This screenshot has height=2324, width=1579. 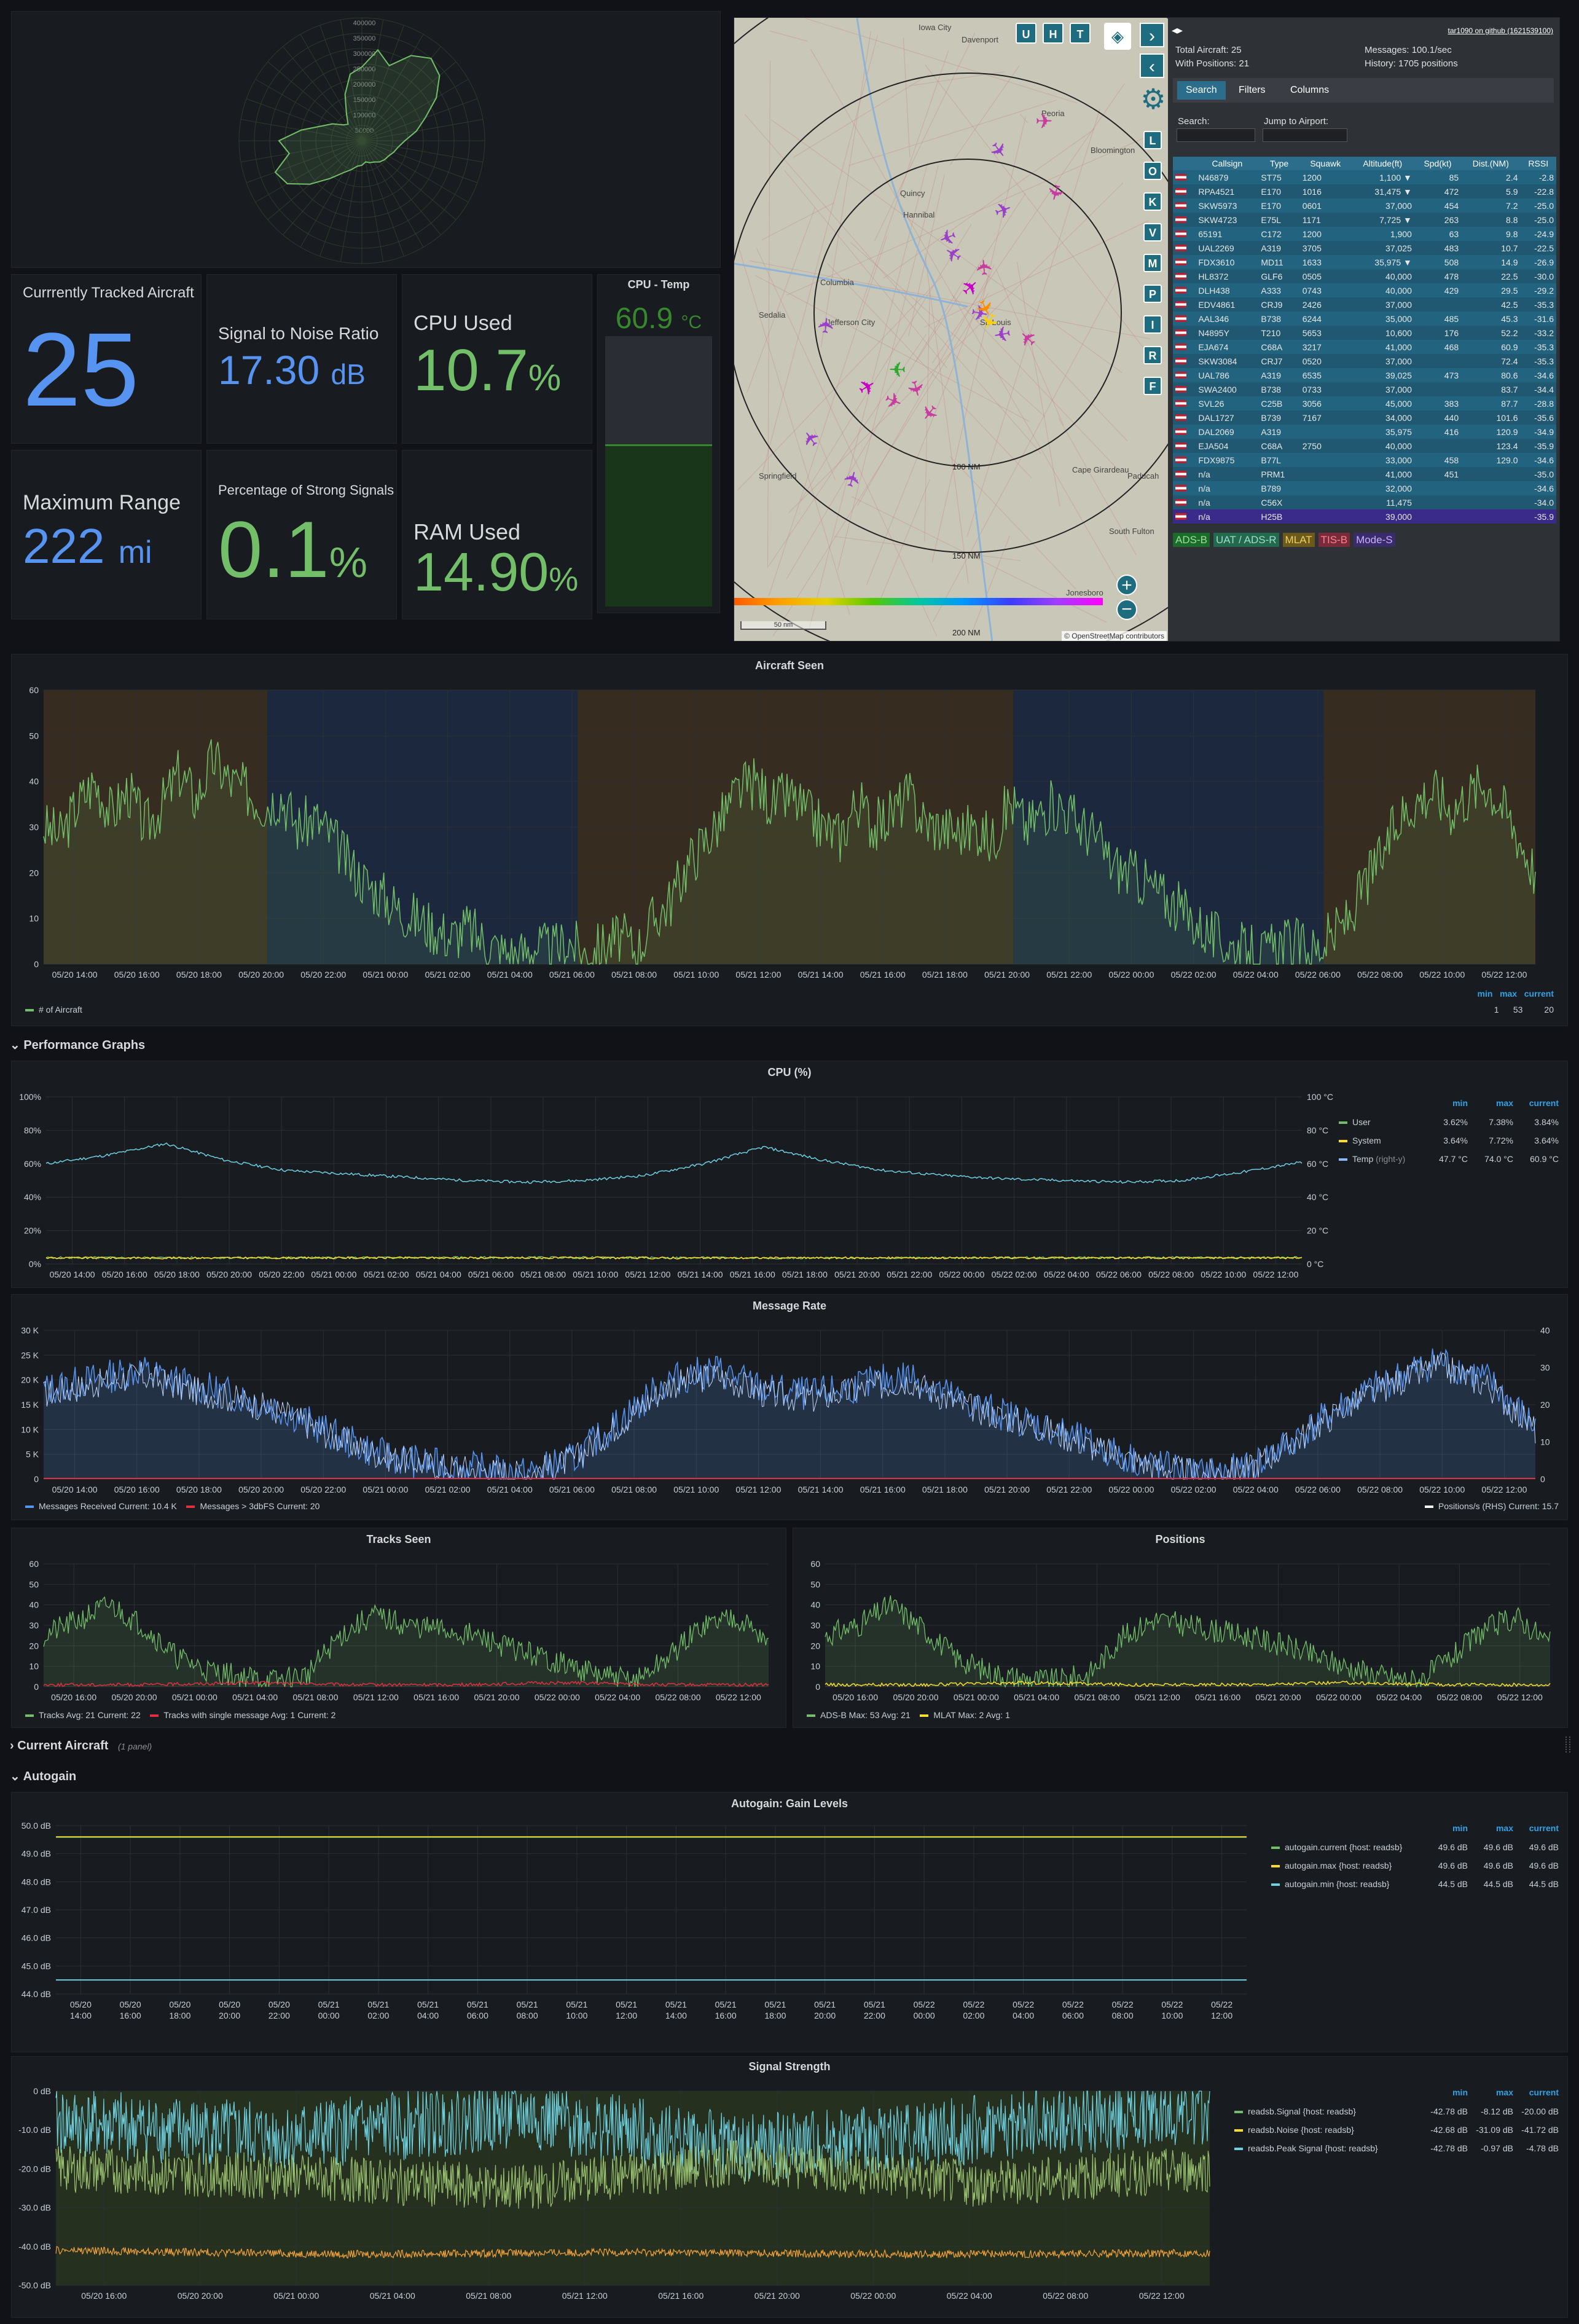 What do you see at coordinates (1408, 50) in the screenshot?
I see `messages-rate: Messages: 100.1/sec` at bounding box center [1408, 50].